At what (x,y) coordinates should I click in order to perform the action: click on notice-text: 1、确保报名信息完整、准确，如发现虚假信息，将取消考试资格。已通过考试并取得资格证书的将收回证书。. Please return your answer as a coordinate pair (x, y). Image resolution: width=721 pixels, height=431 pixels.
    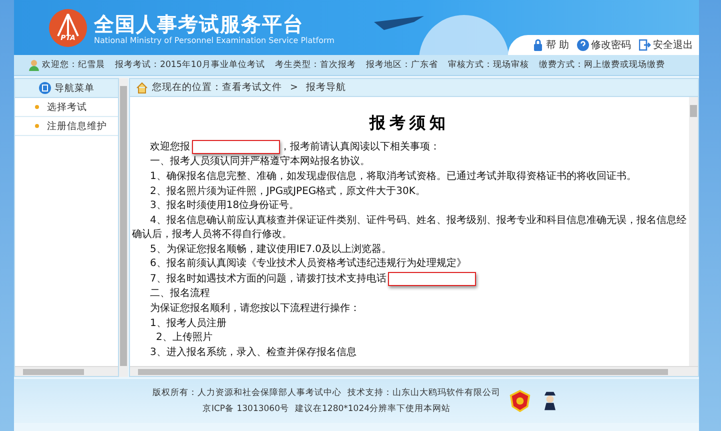
    Looking at the image, I should click on (393, 176).